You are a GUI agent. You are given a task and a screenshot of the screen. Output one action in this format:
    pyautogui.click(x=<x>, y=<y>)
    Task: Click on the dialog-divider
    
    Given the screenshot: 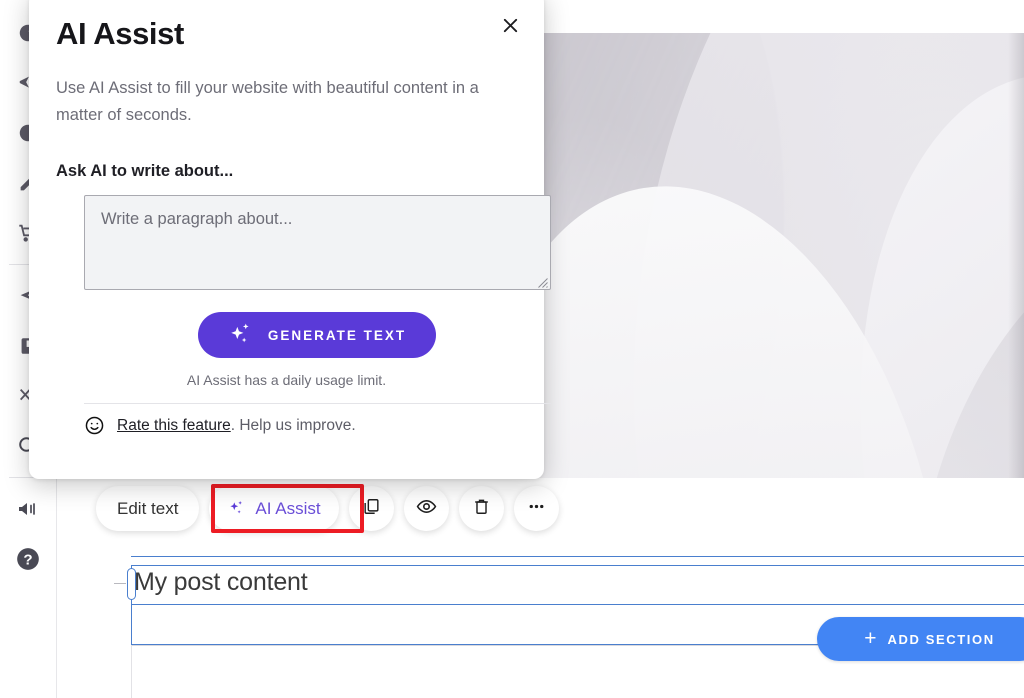 What is the action you would take?
    pyautogui.click(x=317, y=403)
    